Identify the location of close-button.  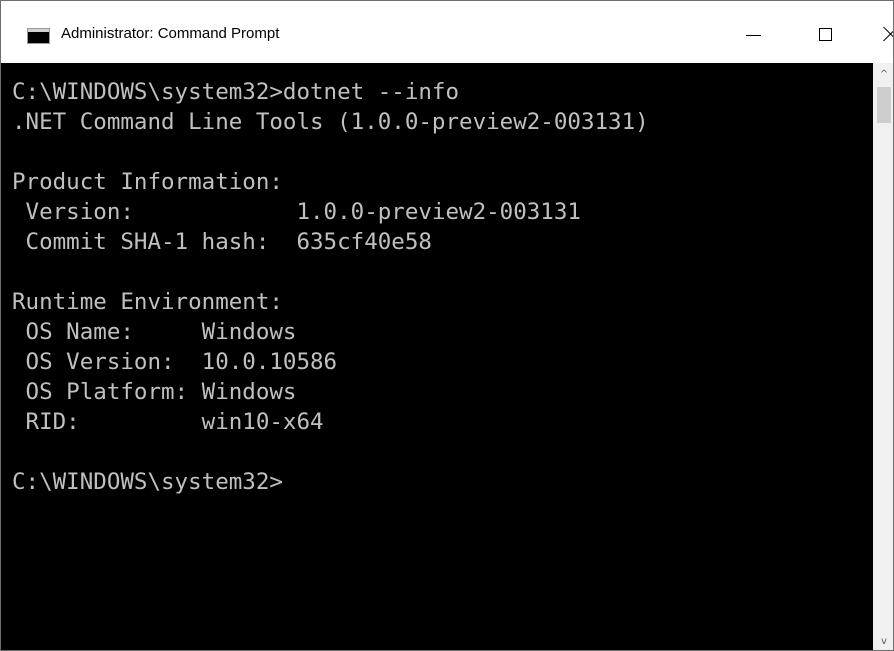
(877, 32).